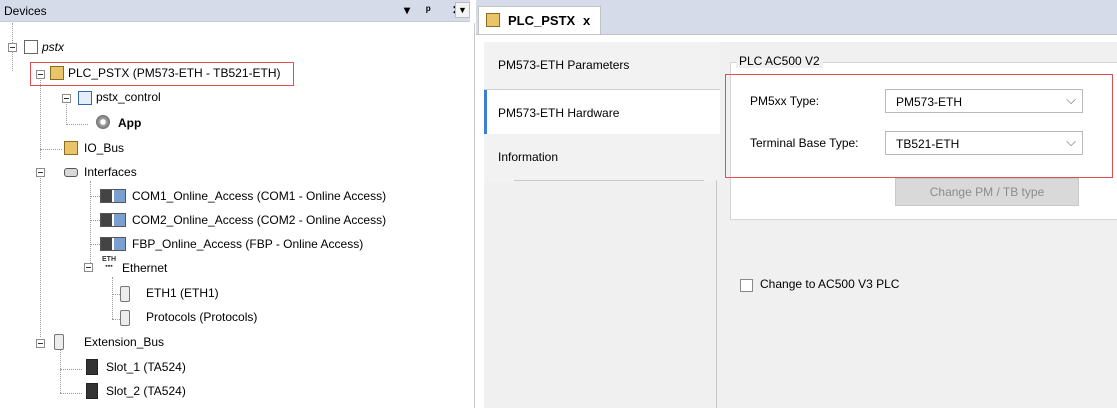 This screenshot has height=408, width=1117. Describe the element at coordinates (104, 148) in the screenshot. I see `tree-item-io-bus: IO_Bus` at that location.